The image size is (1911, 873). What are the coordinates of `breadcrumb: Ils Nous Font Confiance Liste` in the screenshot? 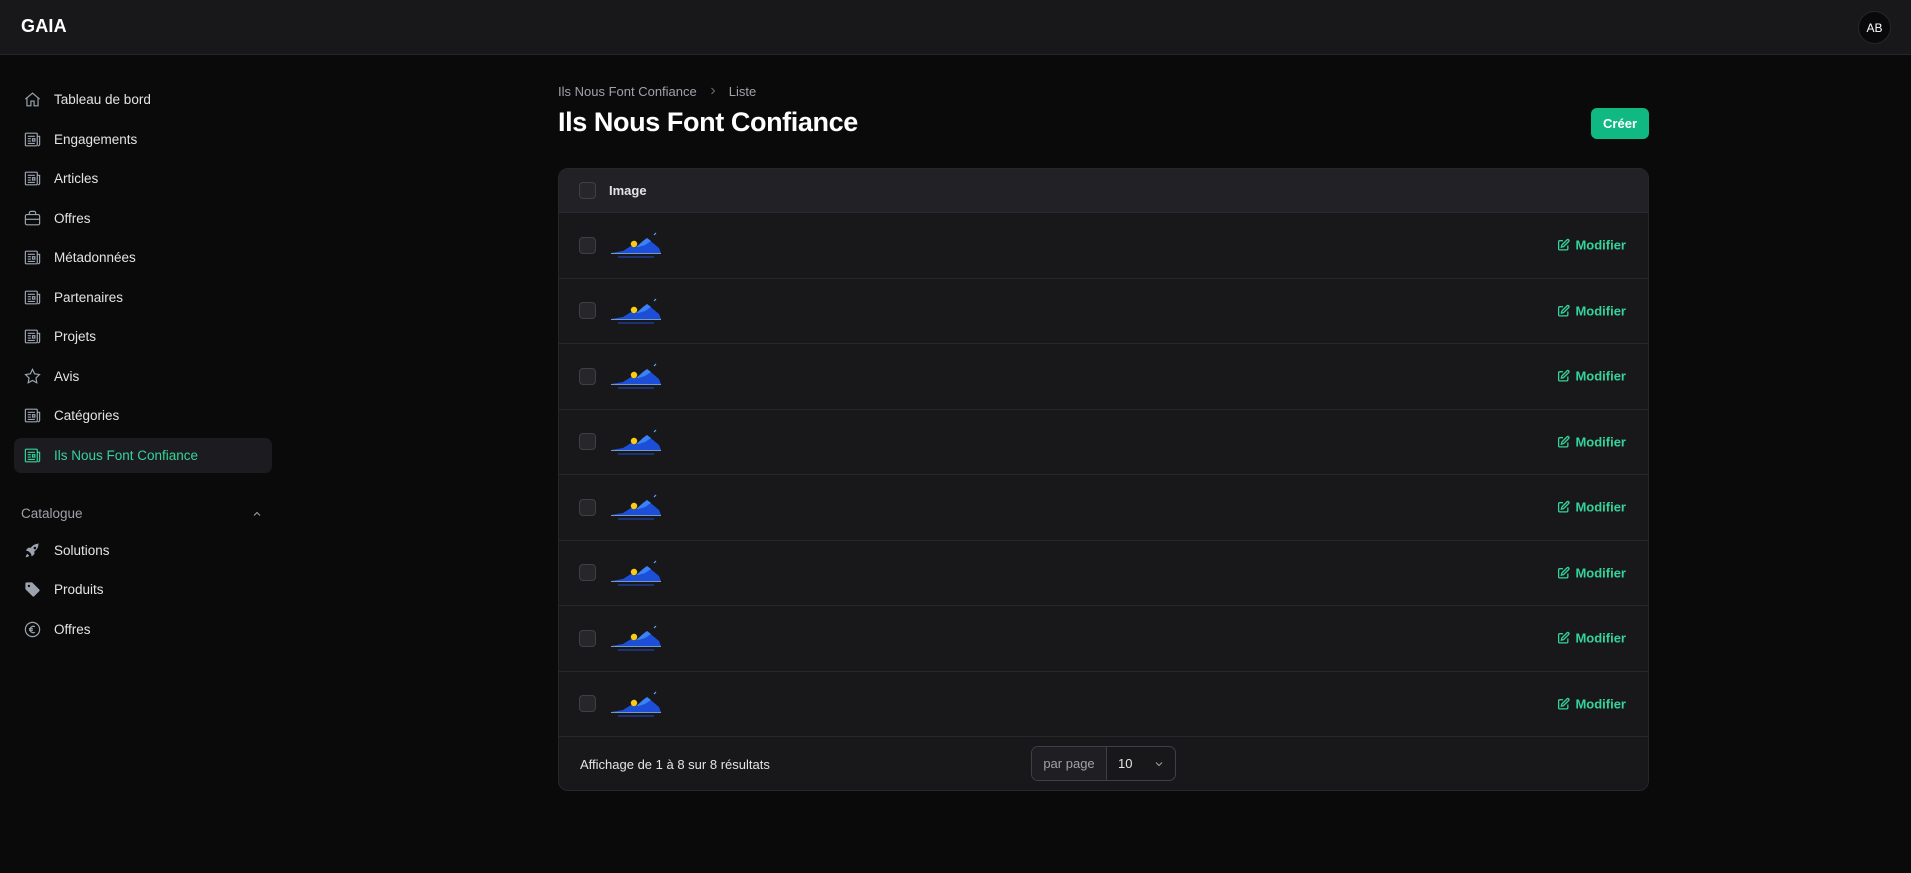 It's located at (1103, 91).